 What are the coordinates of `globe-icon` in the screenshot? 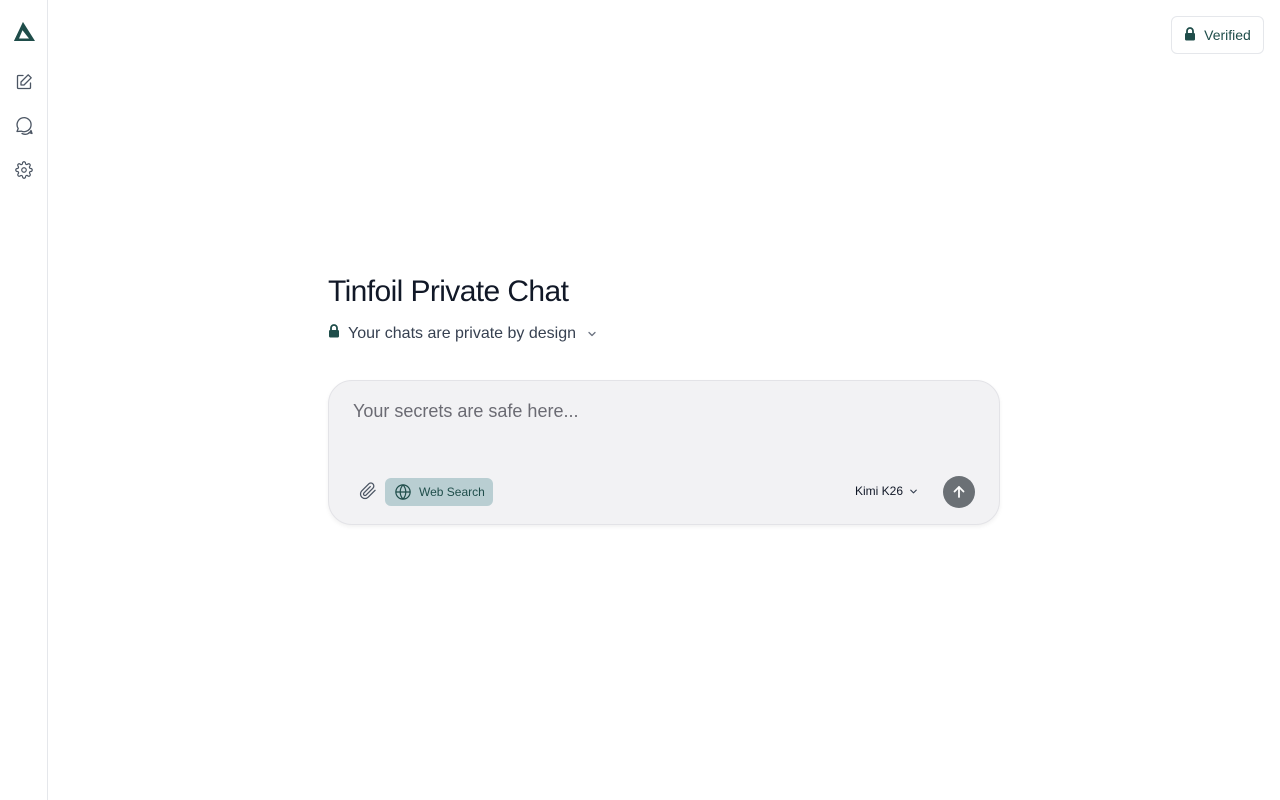 It's located at (403, 492).